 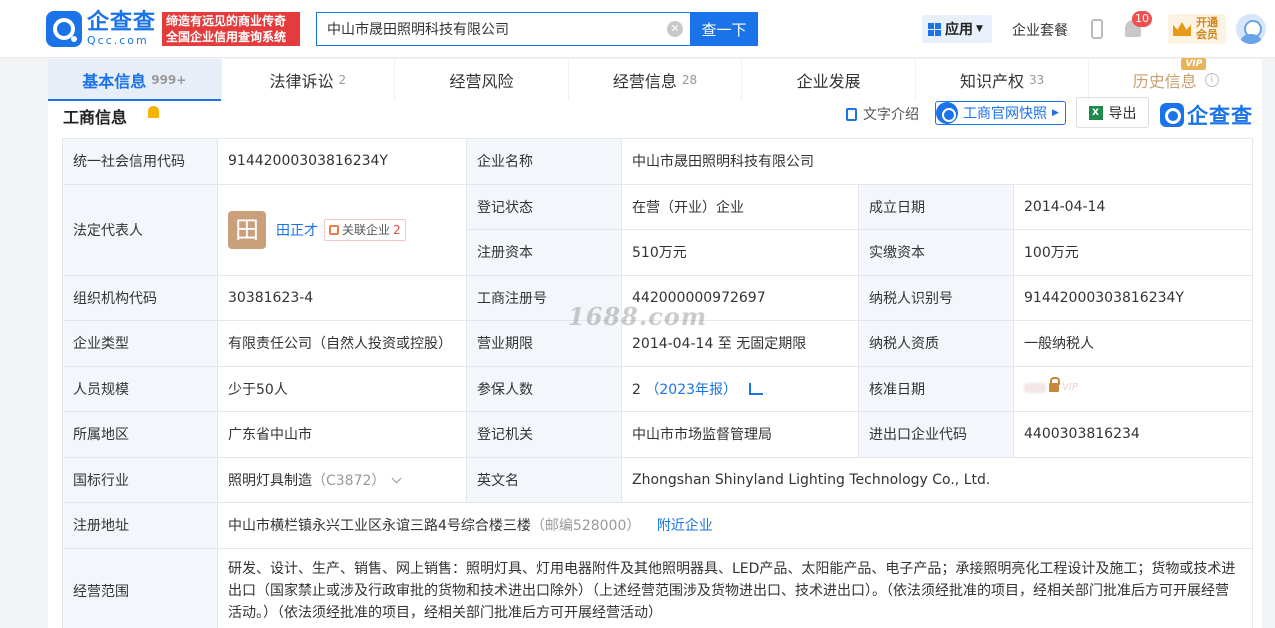 What do you see at coordinates (936, 434) in the screenshot?
I see `ie-code-label: 进出口企业代码` at bounding box center [936, 434].